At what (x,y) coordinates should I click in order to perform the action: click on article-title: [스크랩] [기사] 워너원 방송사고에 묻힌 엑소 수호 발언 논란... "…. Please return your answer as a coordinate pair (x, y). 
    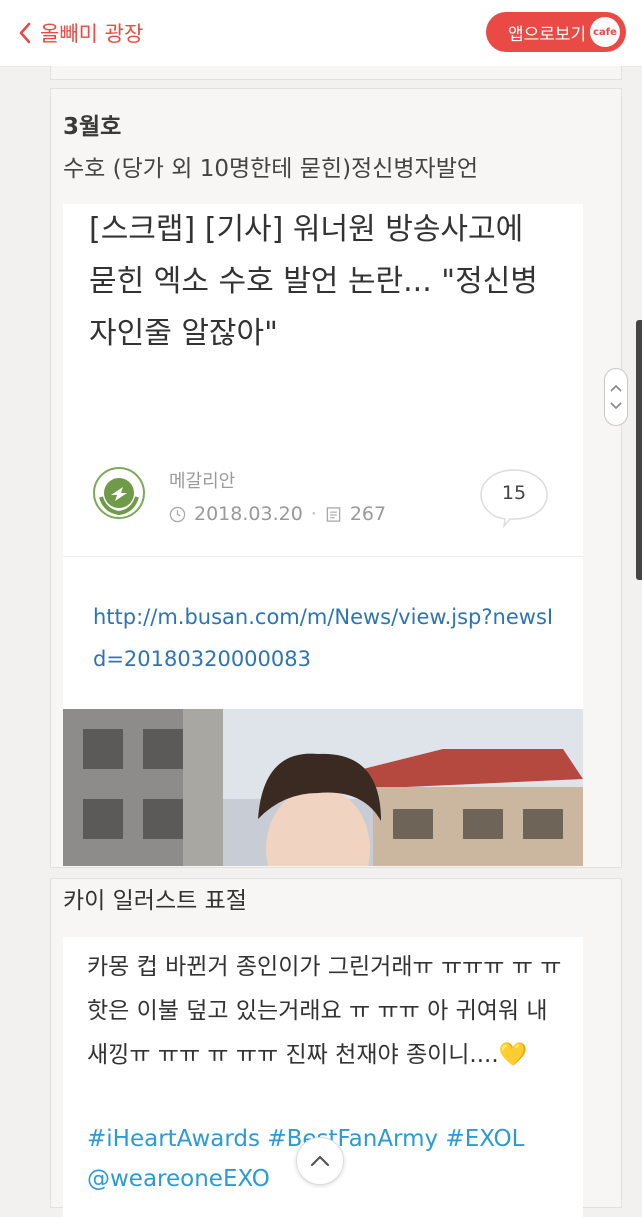
    Looking at the image, I should click on (313, 281).